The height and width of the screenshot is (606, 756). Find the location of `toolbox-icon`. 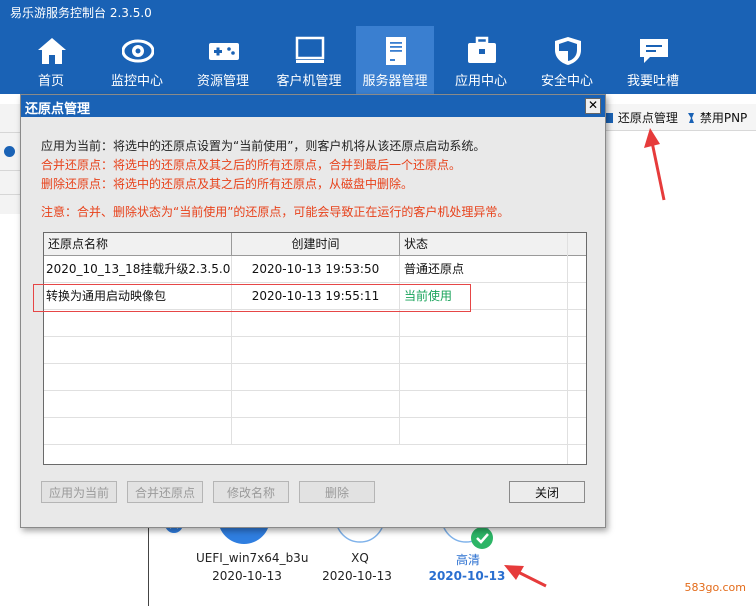

toolbox-icon is located at coordinates (482, 49).